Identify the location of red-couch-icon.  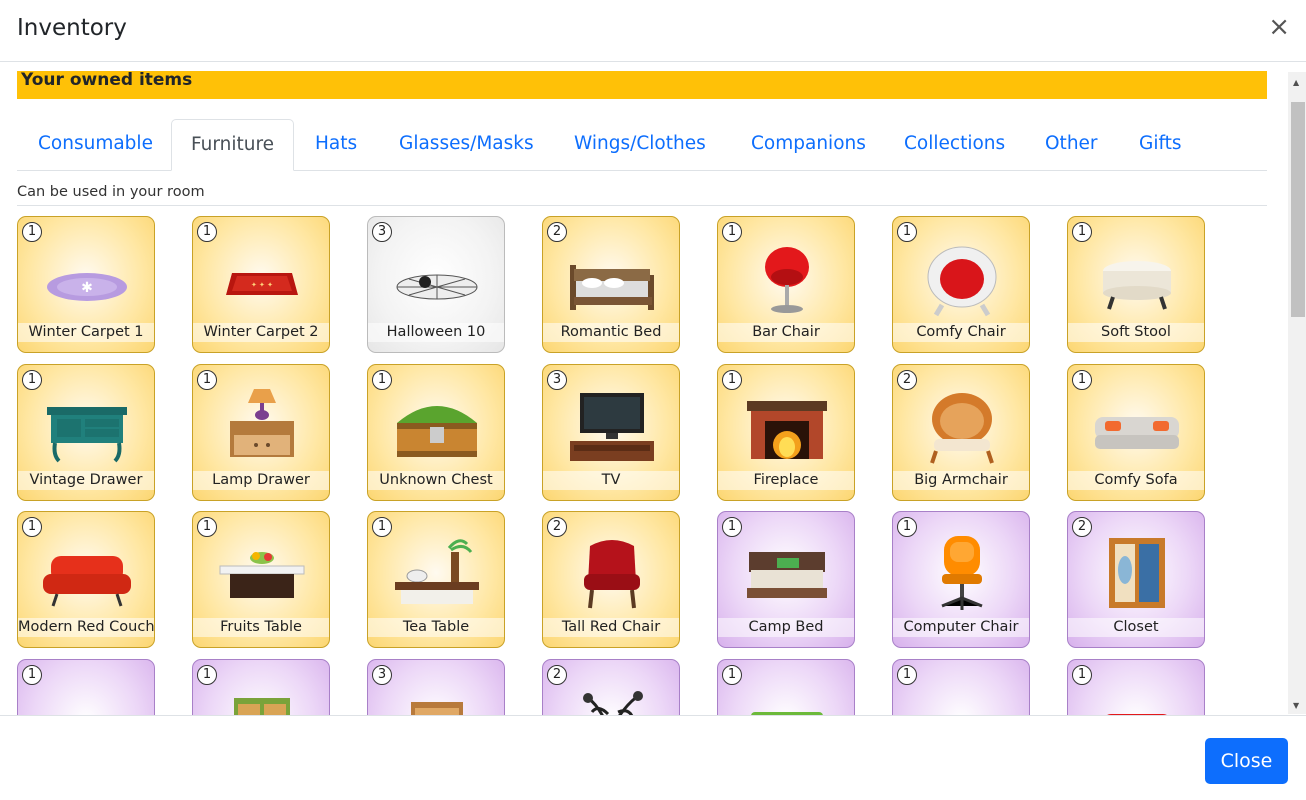
(87, 581).